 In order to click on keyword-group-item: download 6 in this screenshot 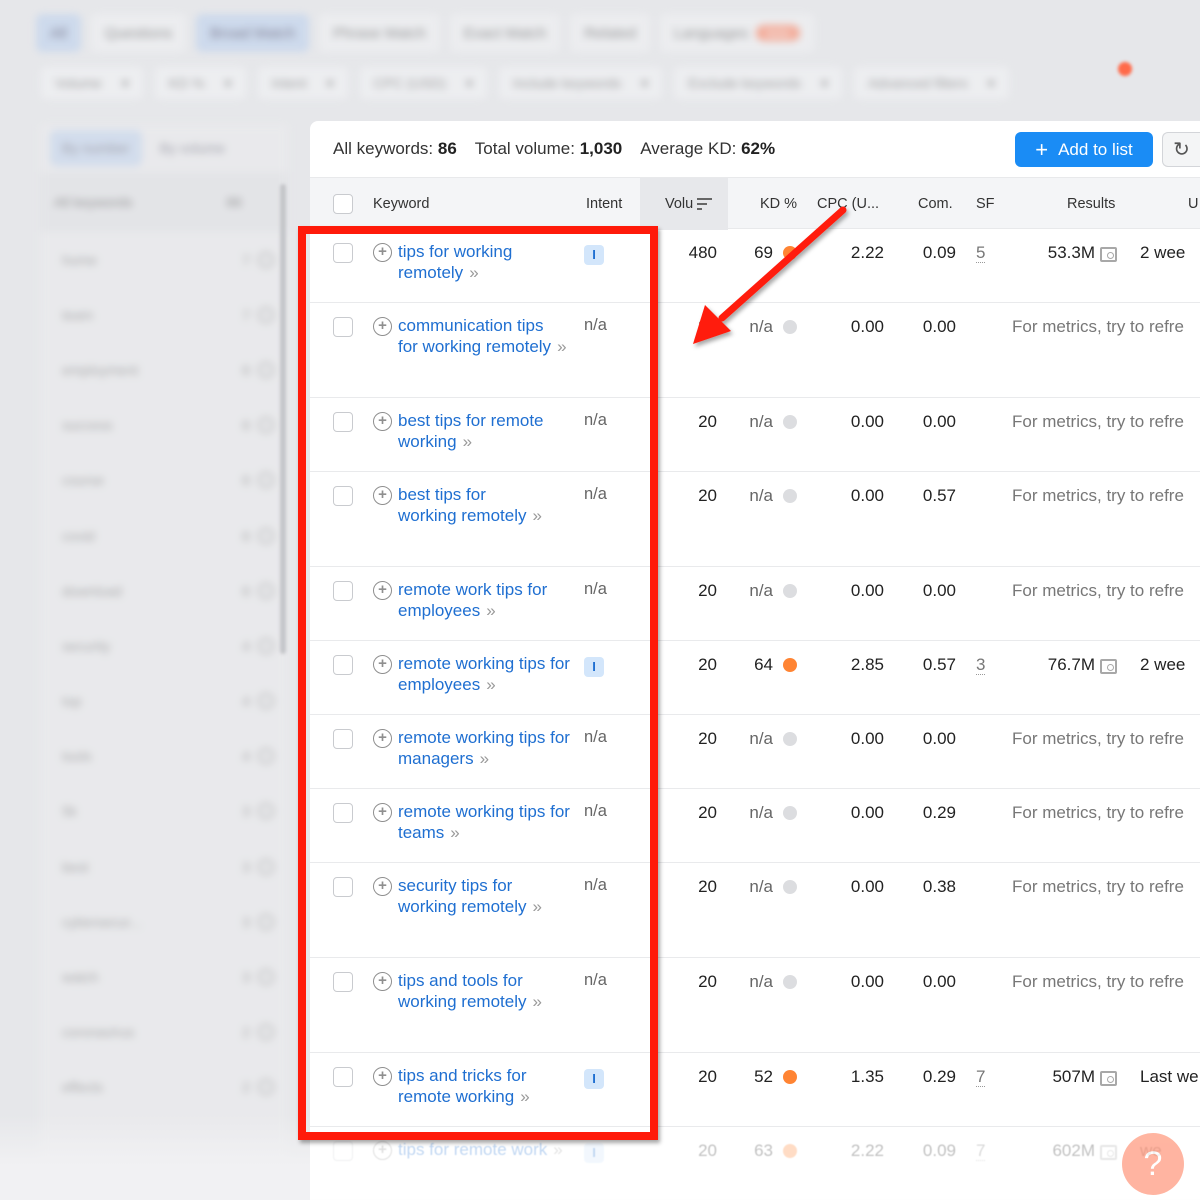, I will do `click(164, 590)`.